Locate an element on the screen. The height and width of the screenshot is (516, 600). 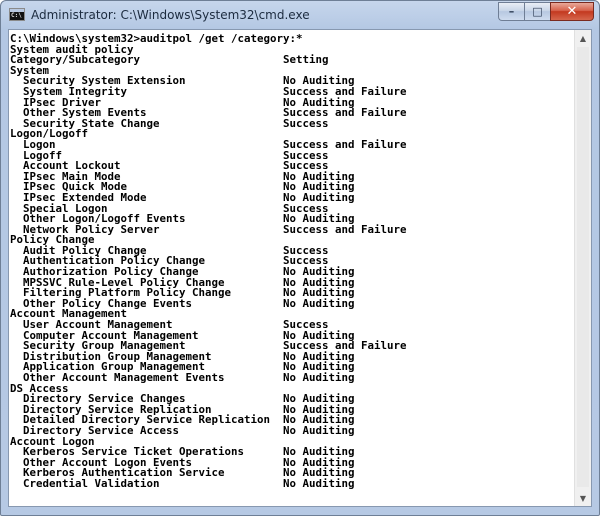
console-line: Category/Subcategory Setting is located at coordinates (169, 60).